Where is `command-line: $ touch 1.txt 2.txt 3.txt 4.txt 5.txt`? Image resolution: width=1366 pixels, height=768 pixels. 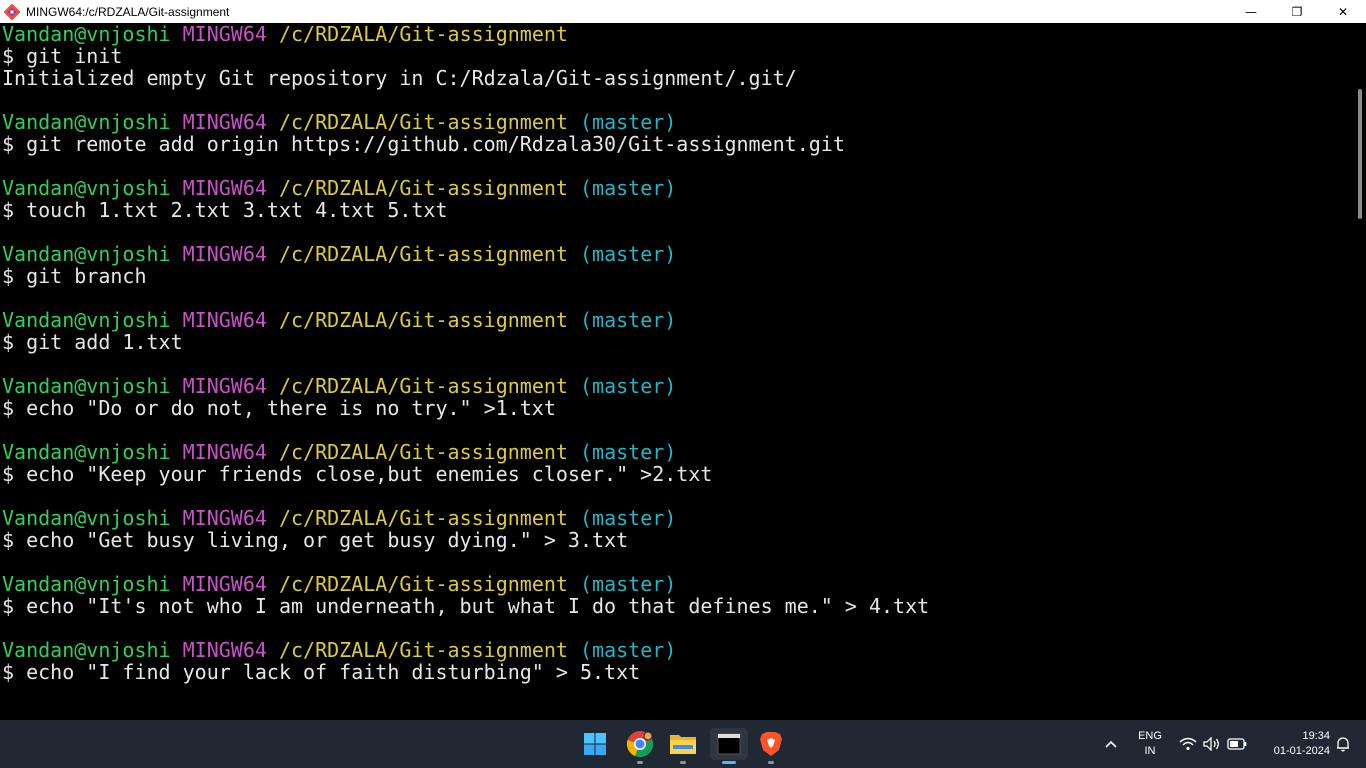 command-line: $ touch 1.txt 2.txt 3.txt 4.txt 5.txt is located at coordinates (225, 210).